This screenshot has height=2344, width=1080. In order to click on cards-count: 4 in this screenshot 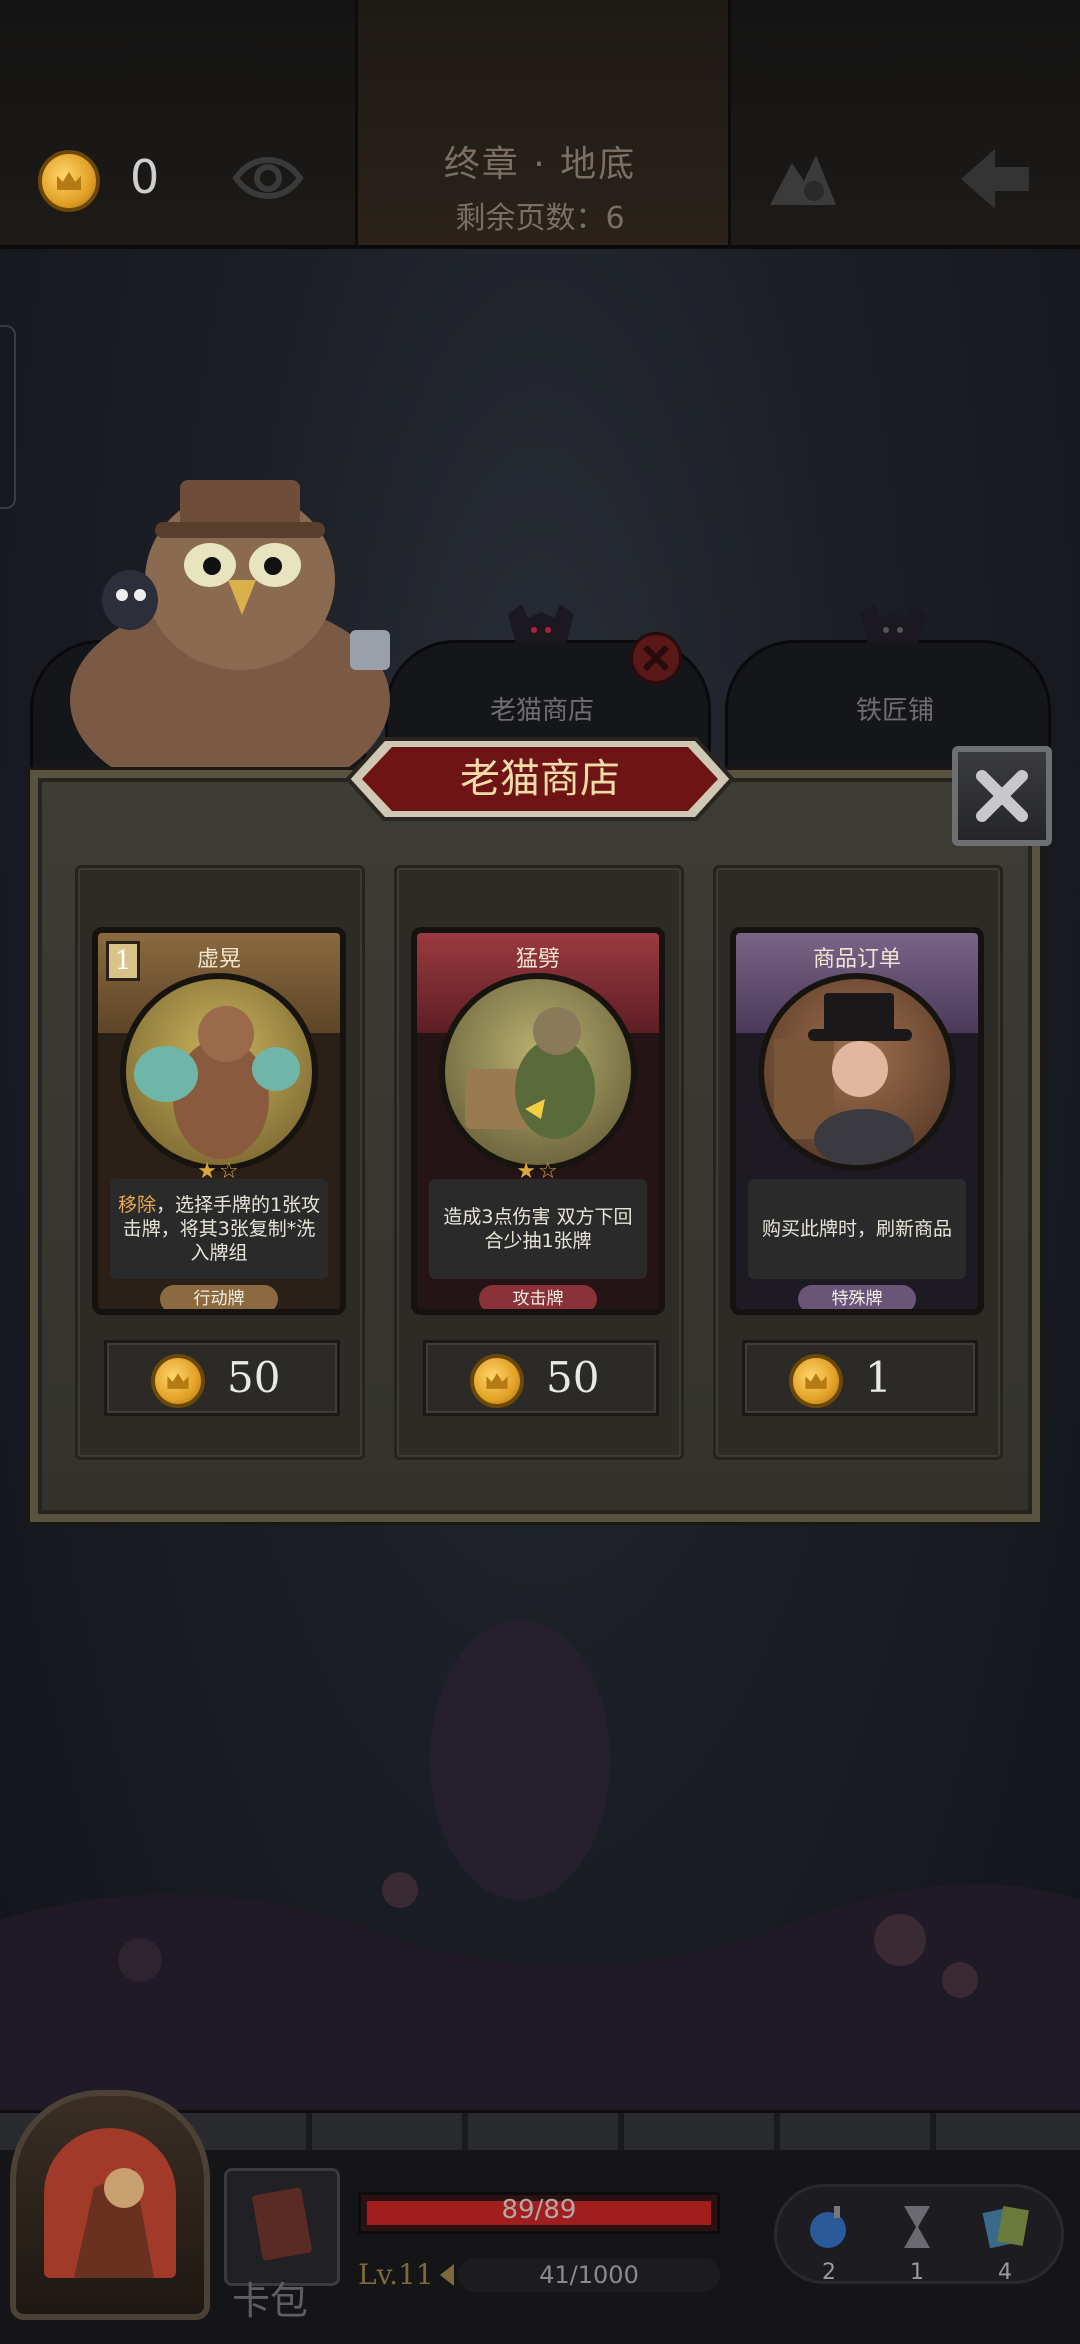, I will do `click(1005, 2272)`.